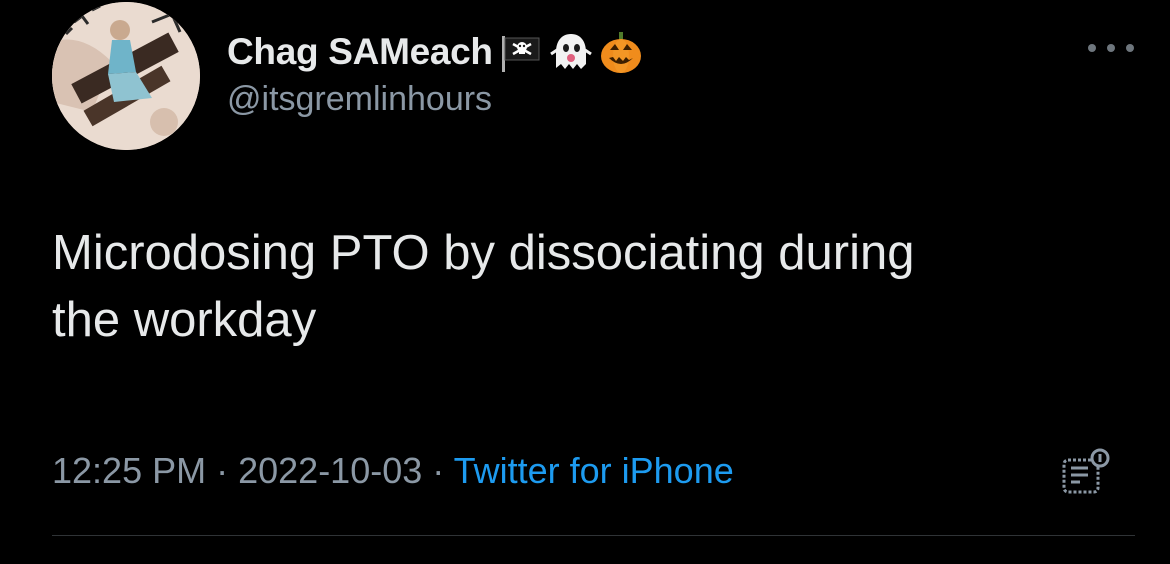 Image resolution: width=1170 pixels, height=564 pixels. What do you see at coordinates (184, 320) in the screenshot?
I see `tweet-text-line: the workday` at bounding box center [184, 320].